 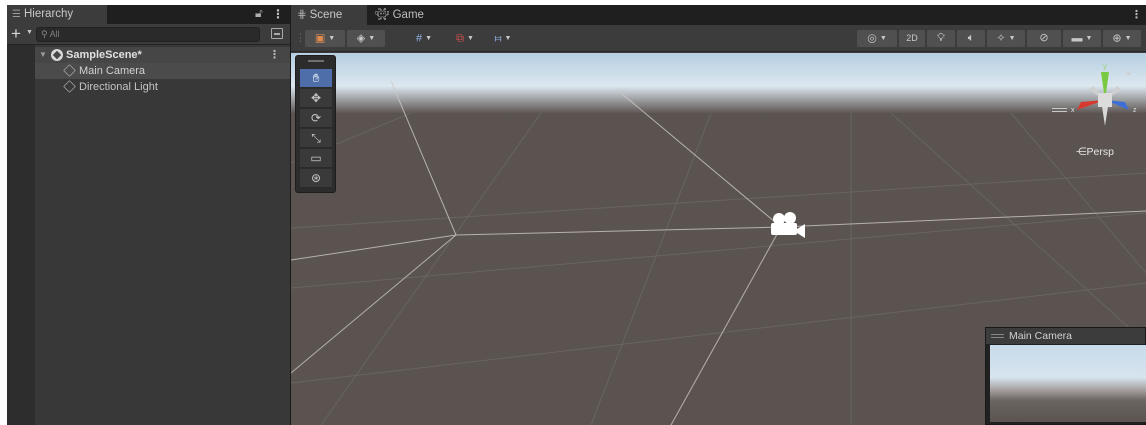 What do you see at coordinates (718, 15) in the screenshot?
I see `scene-tab-bar: ⋕ Scene 👾︎ Game ⋮` at bounding box center [718, 15].